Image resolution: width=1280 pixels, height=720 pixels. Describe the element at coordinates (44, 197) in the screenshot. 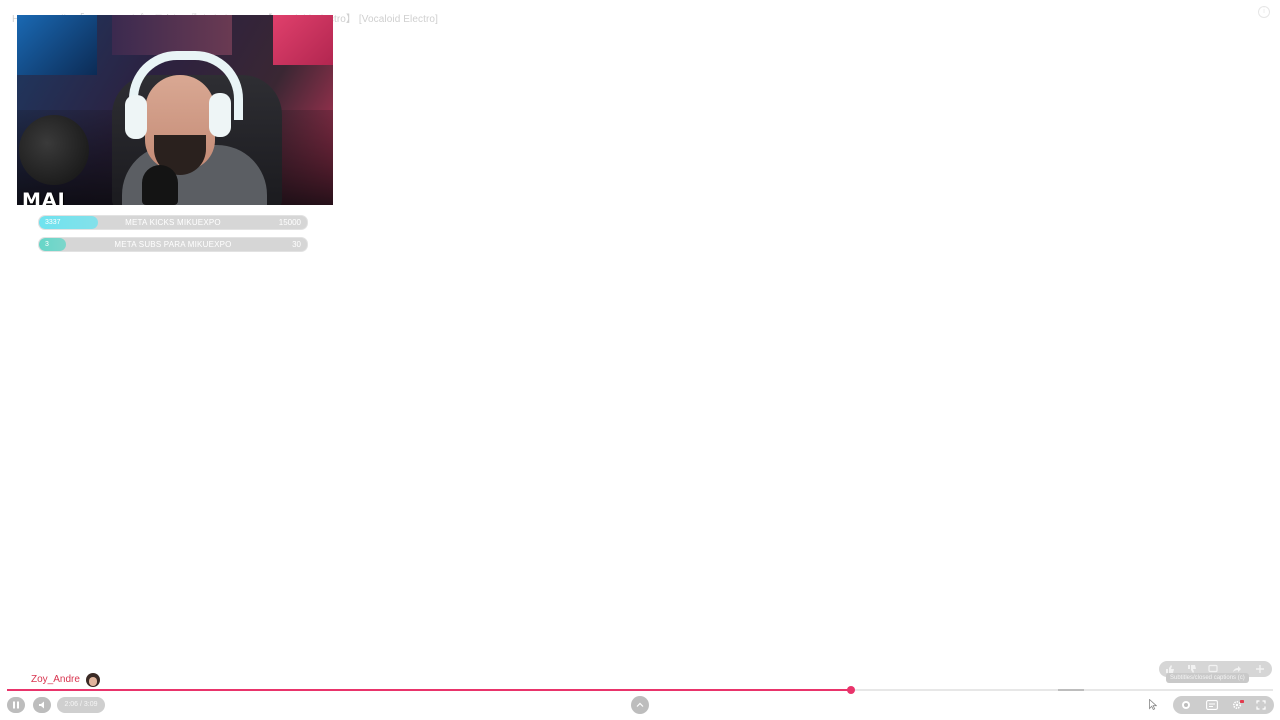

I see `channel-logo: MAI` at that location.